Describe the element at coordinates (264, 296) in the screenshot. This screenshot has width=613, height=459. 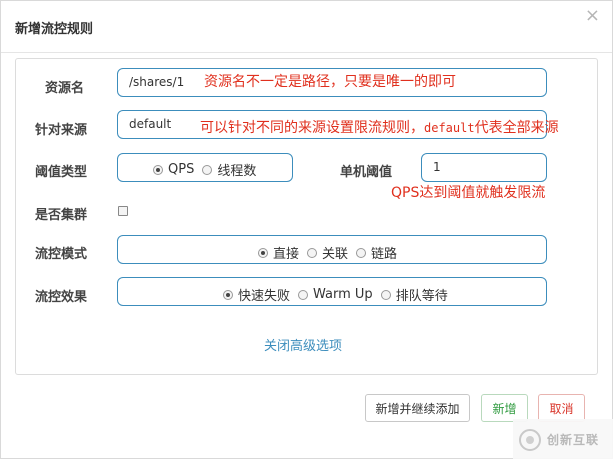
I see `flow-effect-fast-fail-label: 快速失败` at that location.